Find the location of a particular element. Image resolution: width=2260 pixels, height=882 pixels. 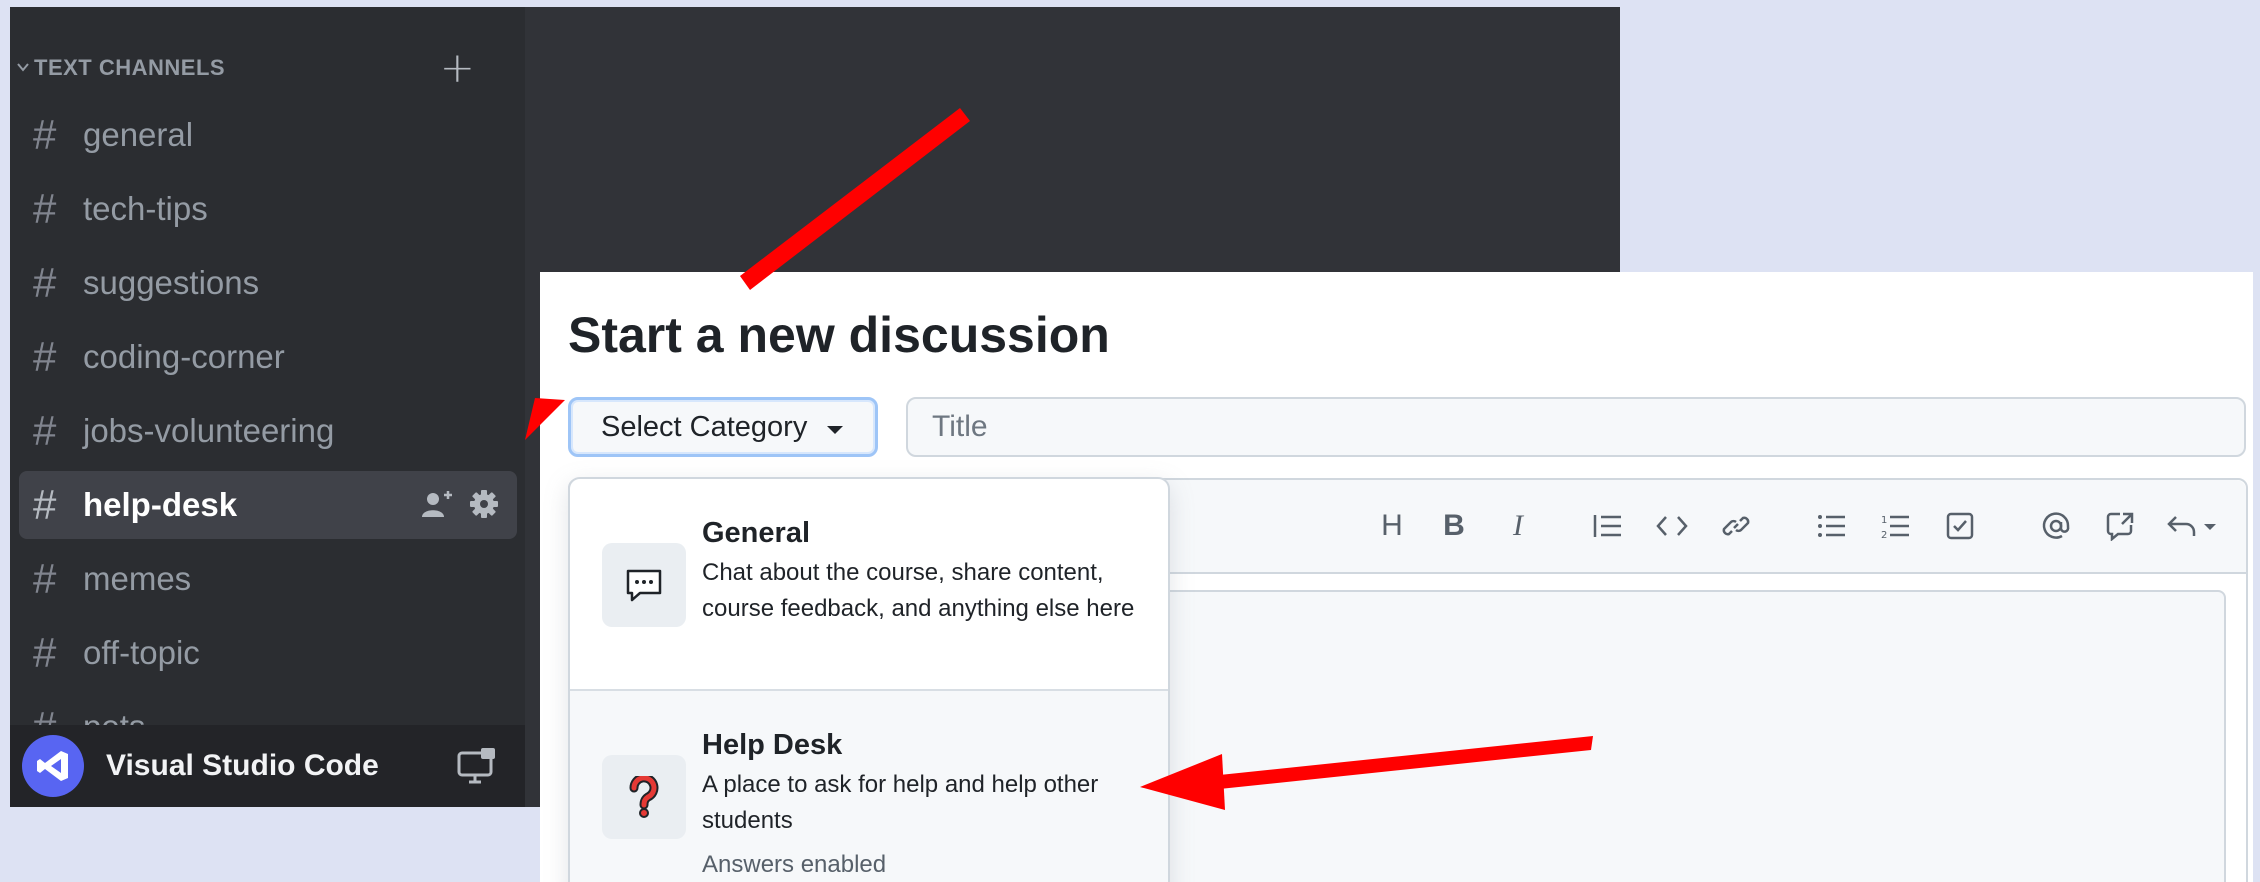

svg-text: 2 is located at coordinates (1884, 535).